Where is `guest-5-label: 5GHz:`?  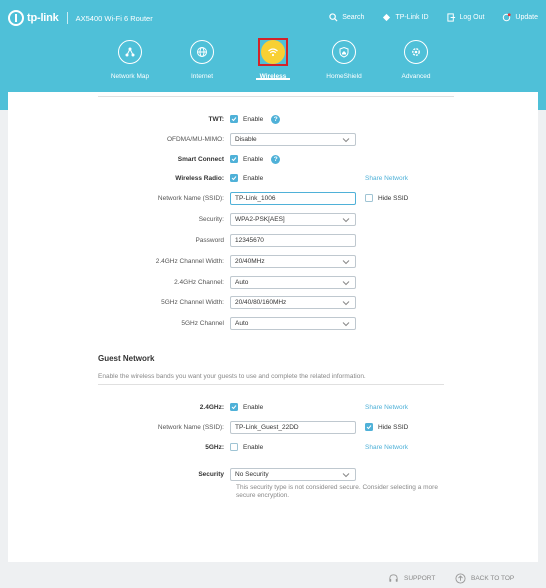 guest-5-label: 5GHz: is located at coordinates (214, 447).